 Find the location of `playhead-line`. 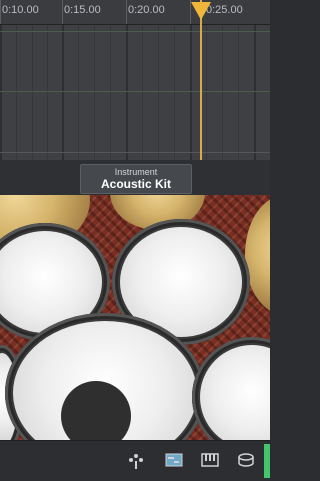

playhead-line is located at coordinates (201, 80).